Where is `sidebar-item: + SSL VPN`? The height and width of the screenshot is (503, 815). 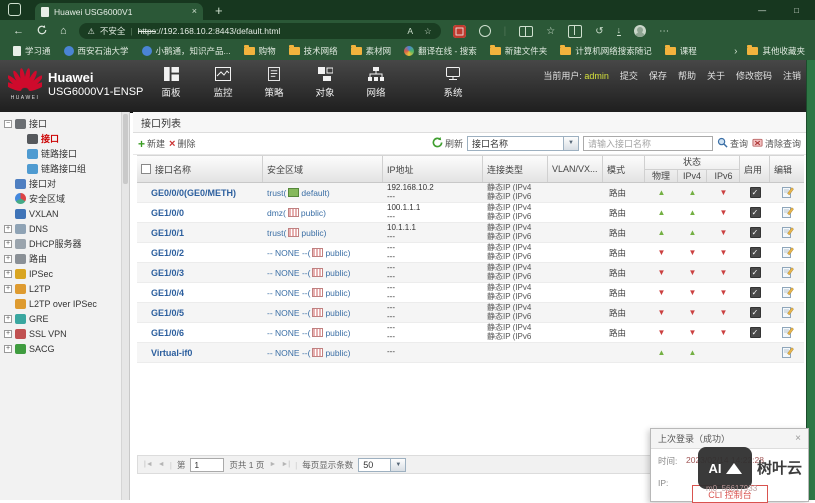 sidebar-item: + SSL VPN is located at coordinates (64, 333).